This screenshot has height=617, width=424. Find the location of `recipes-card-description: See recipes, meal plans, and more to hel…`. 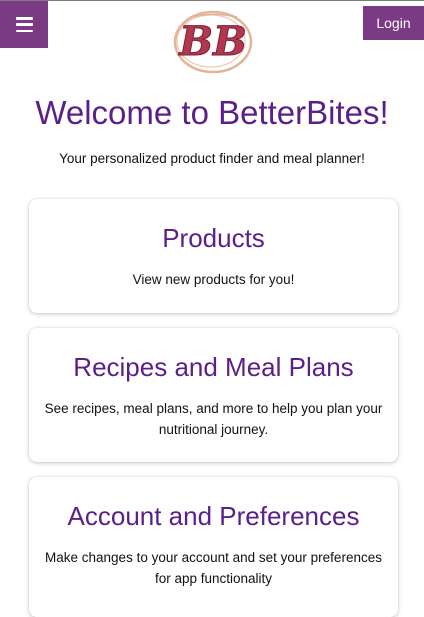

recipes-card-description: See recipes, meal plans, and more to hel… is located at coordinates (213, 419).